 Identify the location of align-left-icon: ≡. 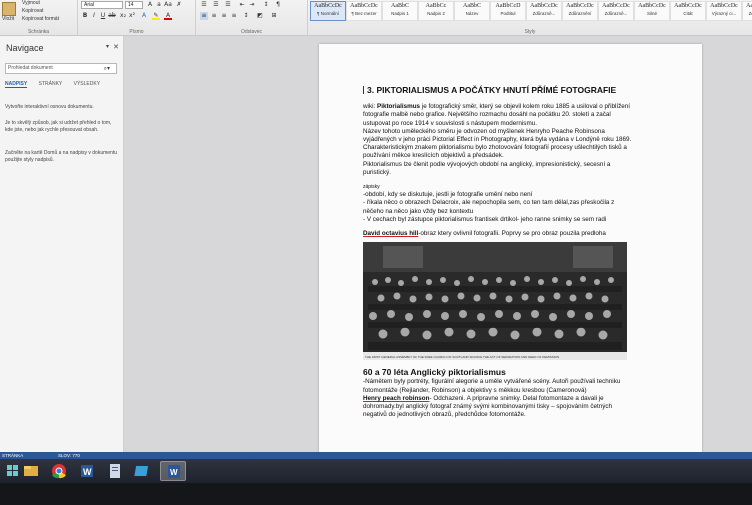
(204, 16).